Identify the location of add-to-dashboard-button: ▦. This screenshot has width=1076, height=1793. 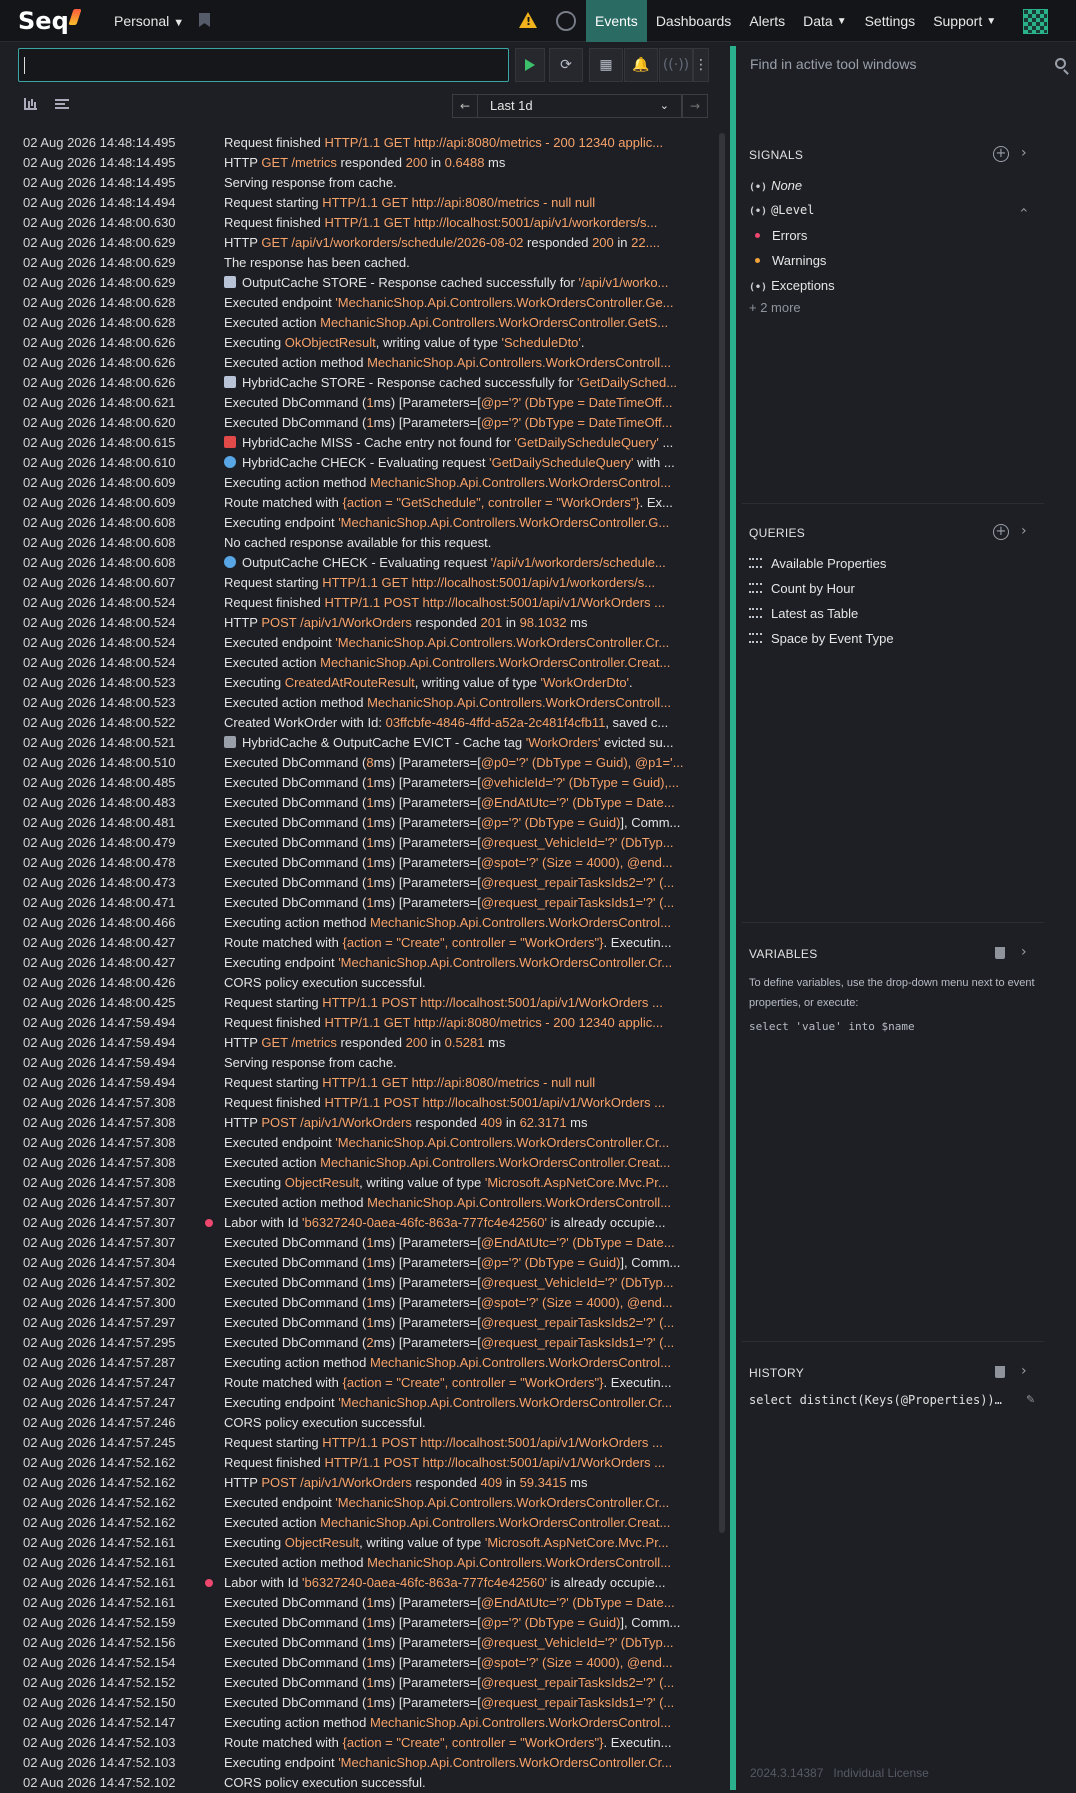
(606, 65).